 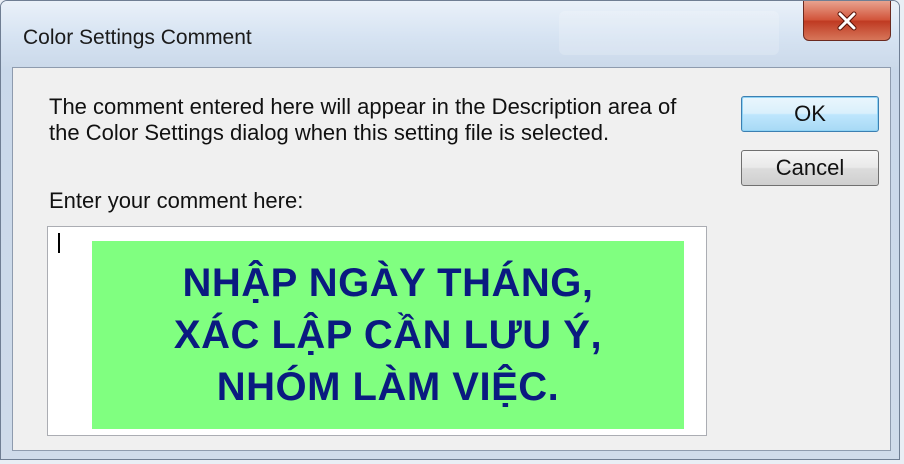 I want to click on banner-line-3: NHÓM LÀM VIỆC., so click(x=388, y=387).